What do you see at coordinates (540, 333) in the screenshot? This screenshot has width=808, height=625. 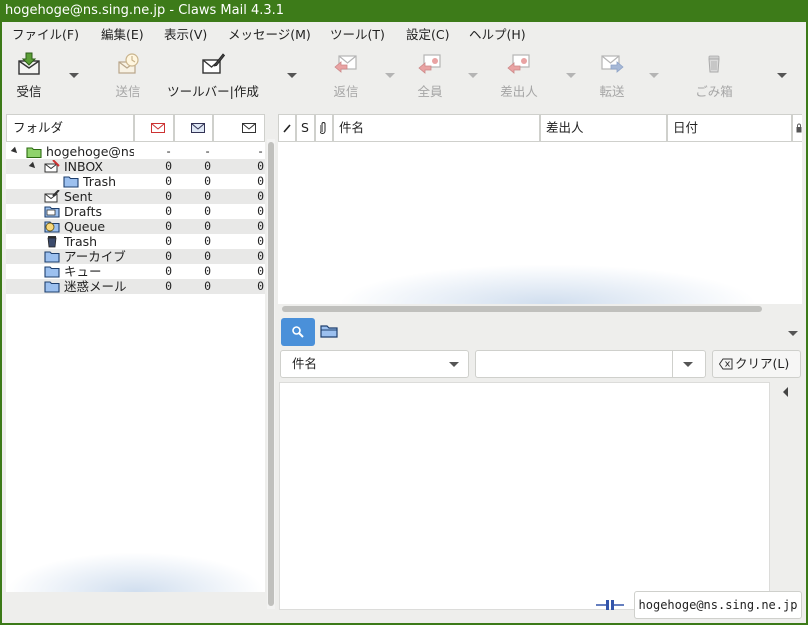 I see `quicksearch-toolbar` at bounding box center [540, 333].